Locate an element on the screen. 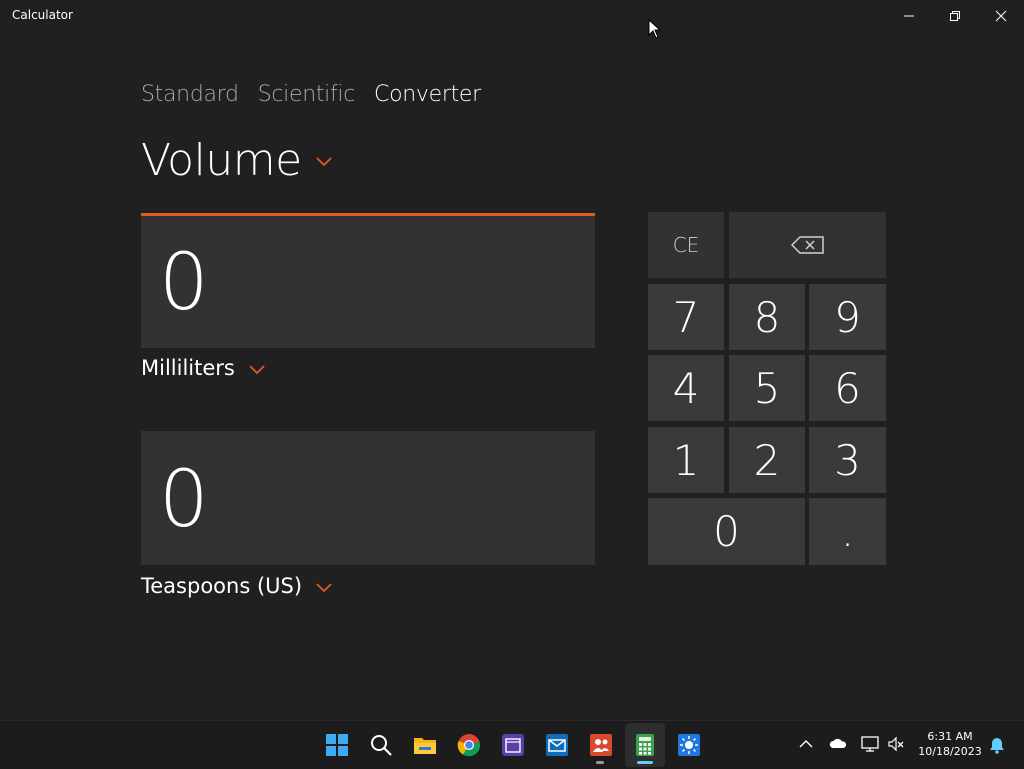 The height and width of the screenshot is (769, 1024). close-button is located at coordinates (1001, 16).